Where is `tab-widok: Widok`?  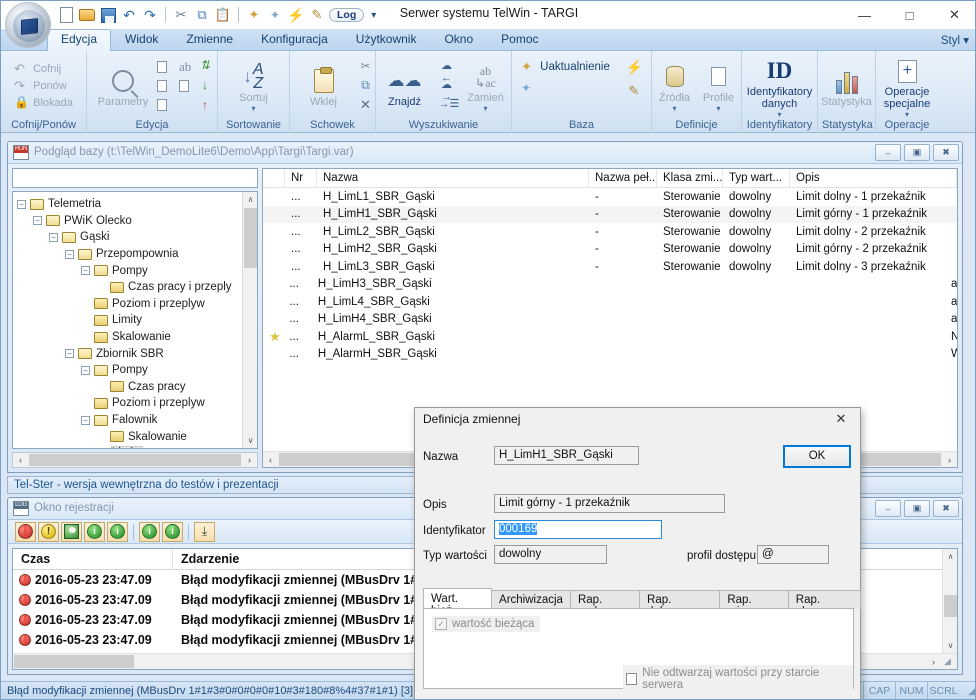 tab-widok: Widok is located at coordinates (141, 40).